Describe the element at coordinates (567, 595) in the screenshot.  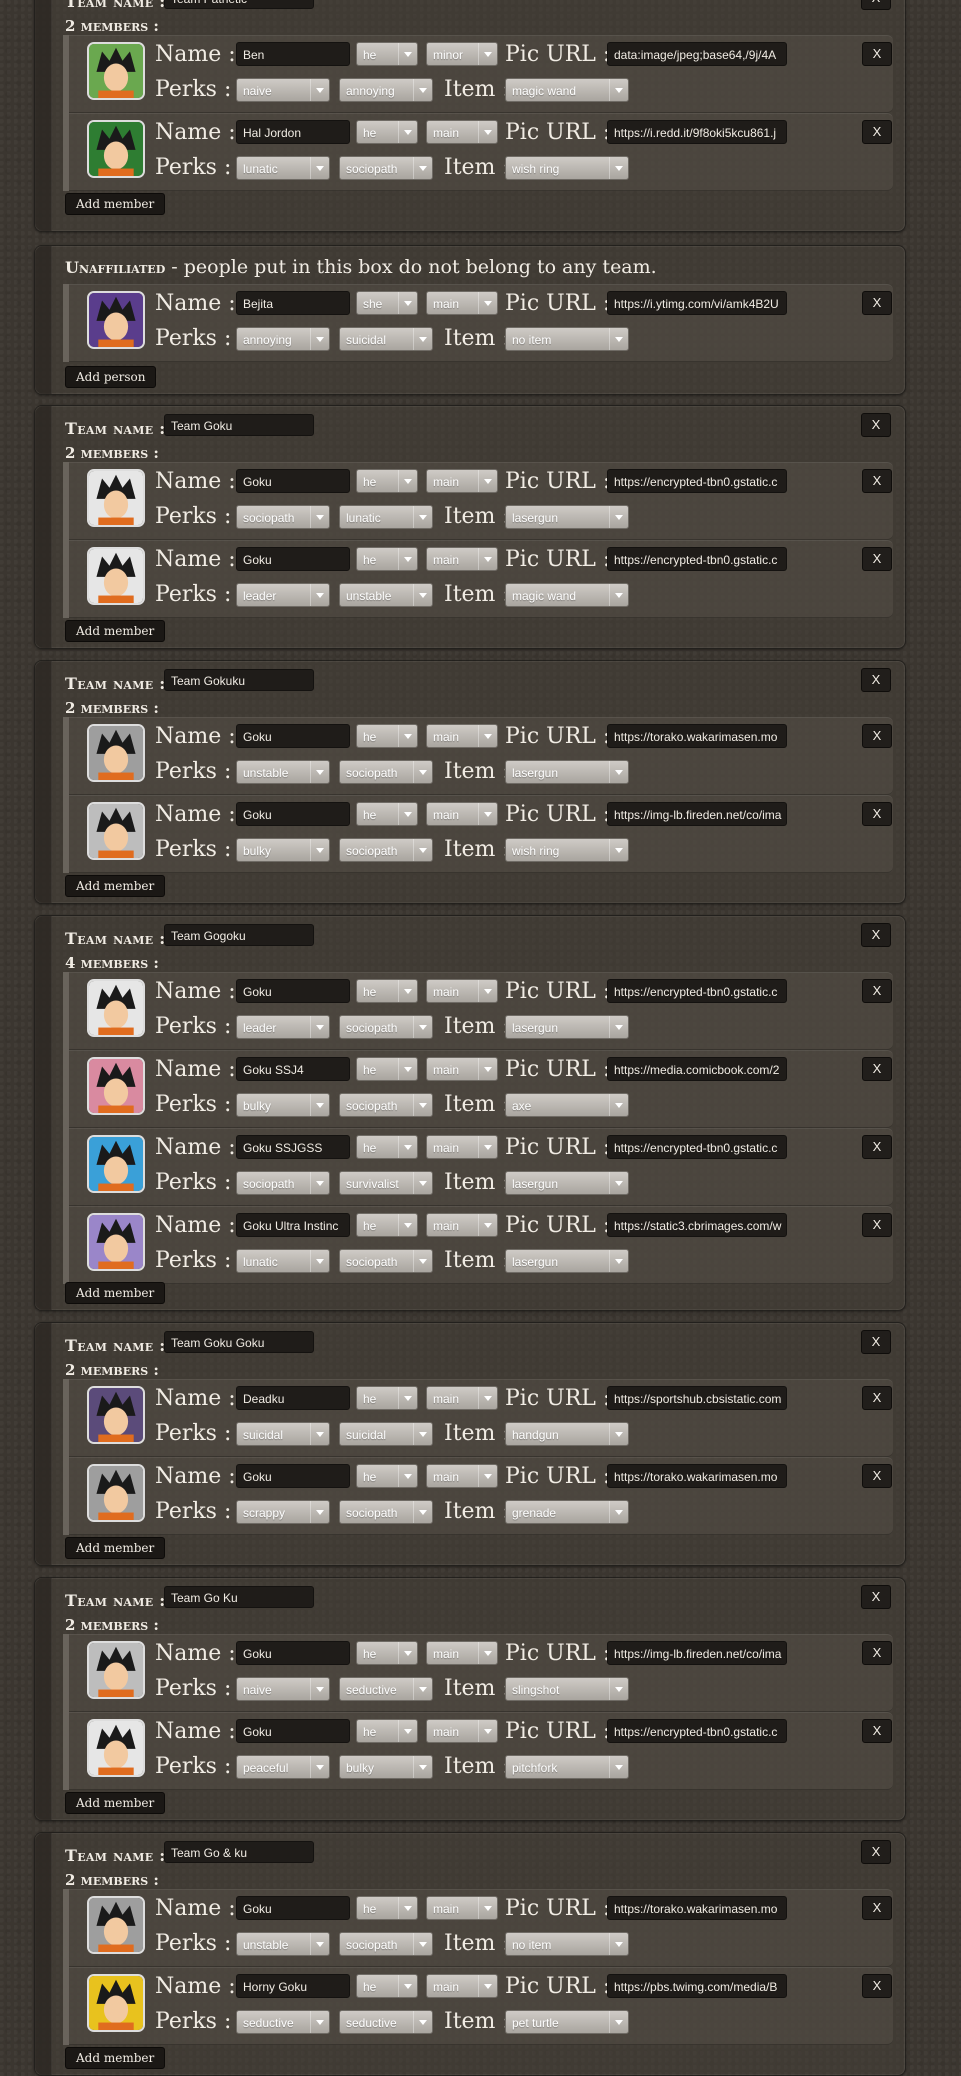
I see `item-select: magic wand` at that location.